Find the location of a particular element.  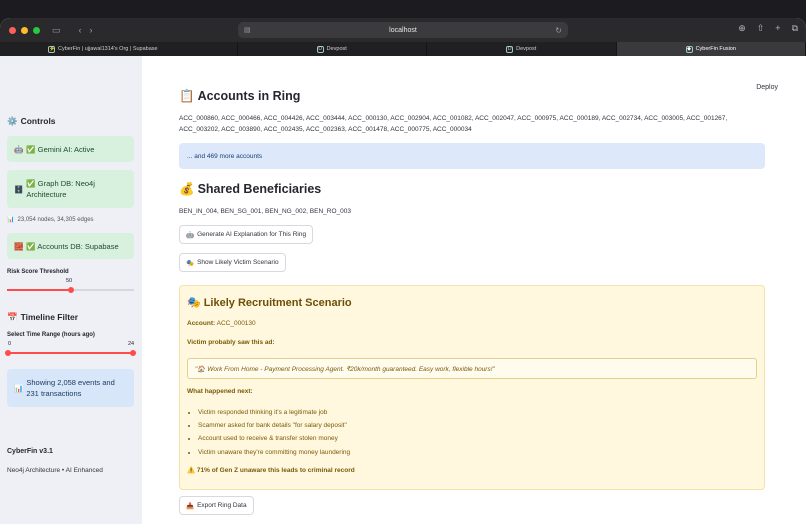

accounts-db-status-badge: 🧱 ✅ Accounts DB: Supabase is located at coordinates (70, 246).